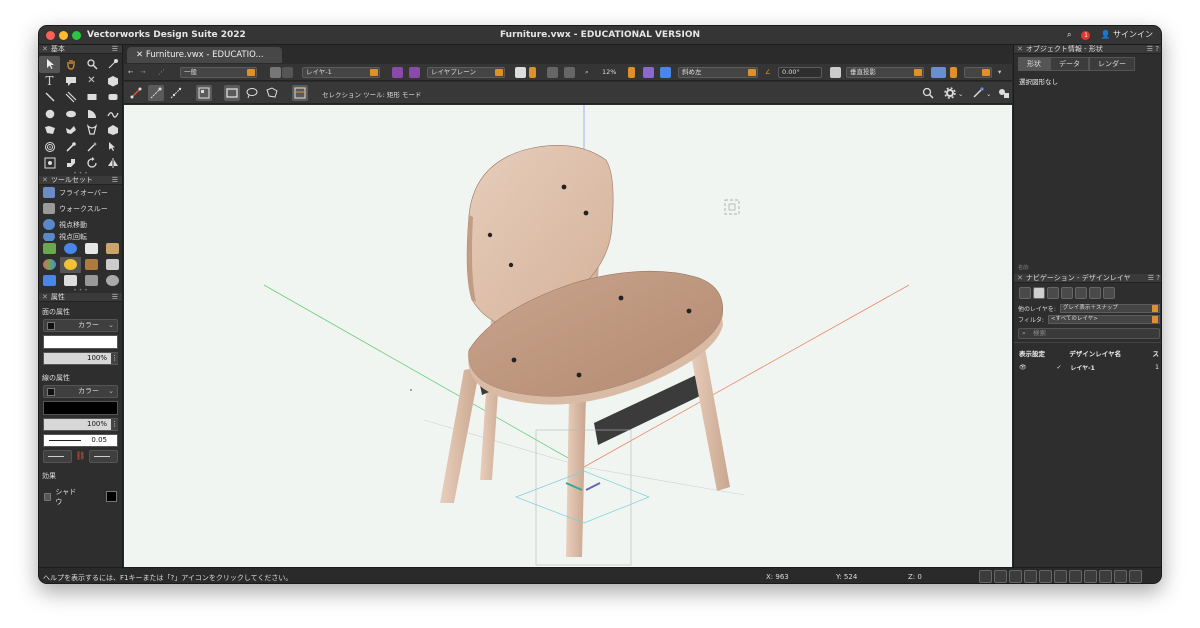 This screenshot has height=628, width=1200. Describe the element at coordinates (80, 236) in the screenshot. I see `rotate-view-item: 視点回転` at that location.